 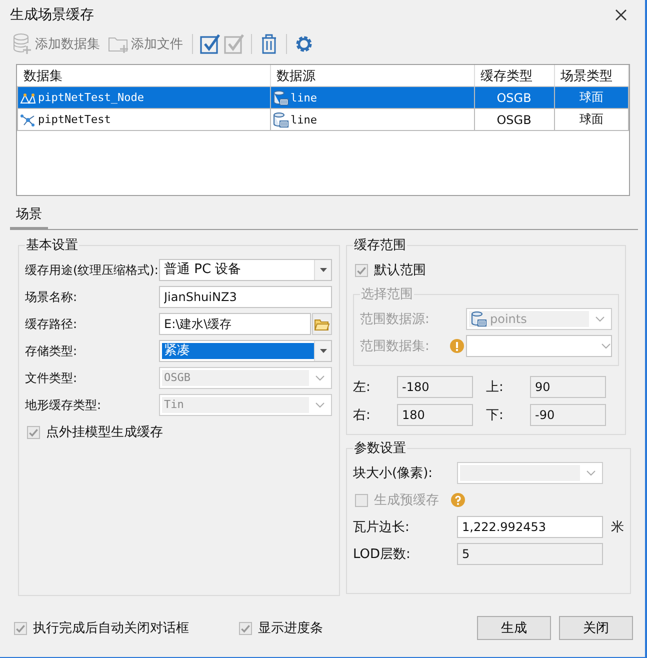 I want to click on input-field: -180, so click(x=435, y=387).